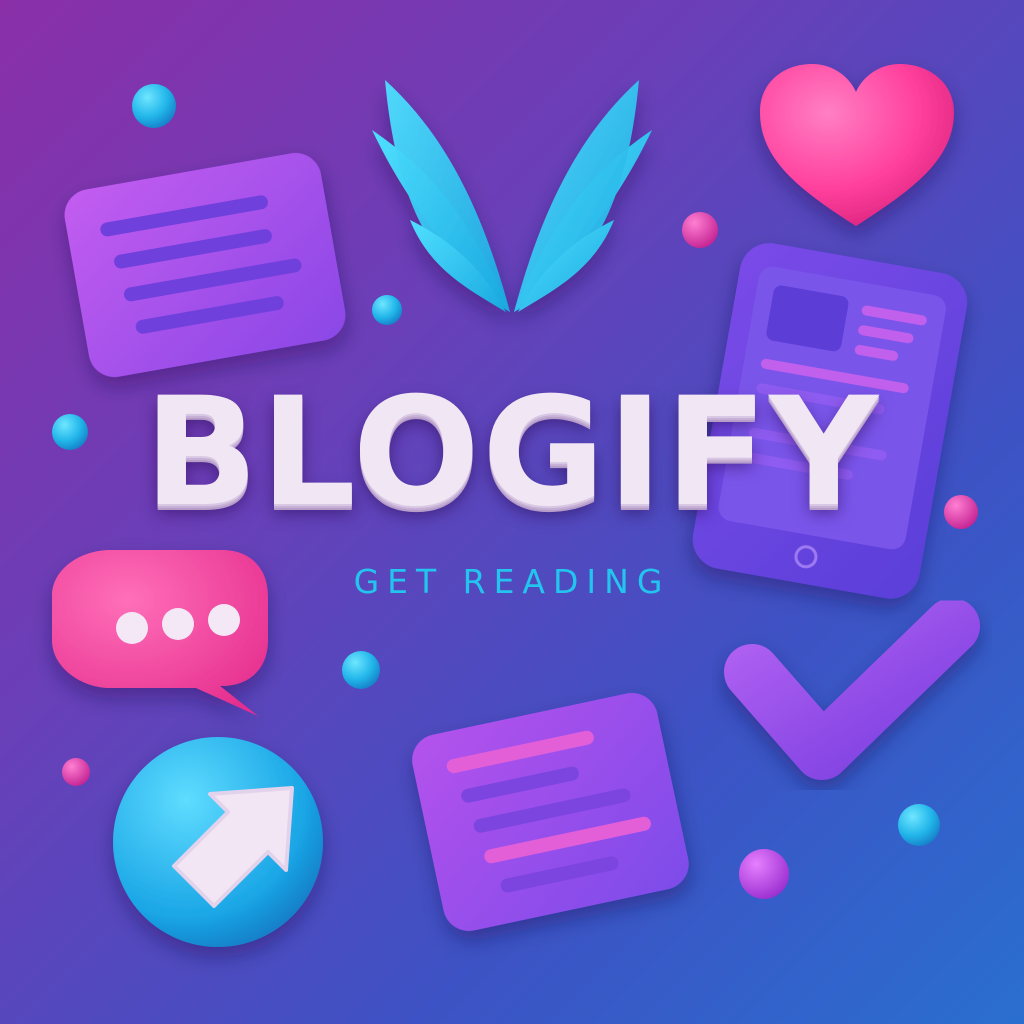 This screenshot has height=1024, width=1024. What do you see at coordinates (512, 453) in the screenshot?
I see `brand-title: BLOGIFY` at bounding box center [512, 453].